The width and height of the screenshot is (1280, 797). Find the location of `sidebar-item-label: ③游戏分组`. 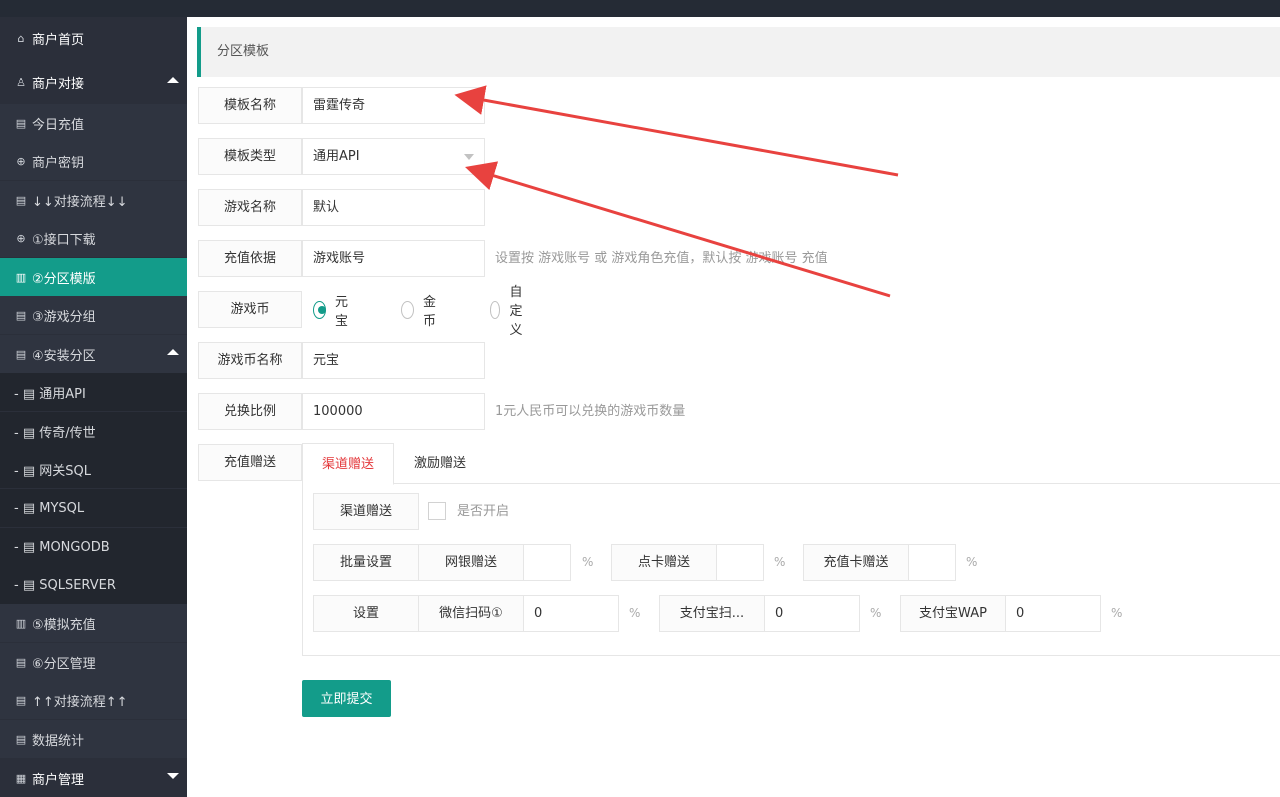

sidebar-item-label: ③游戏分组 is located at coordinates (64, 317).